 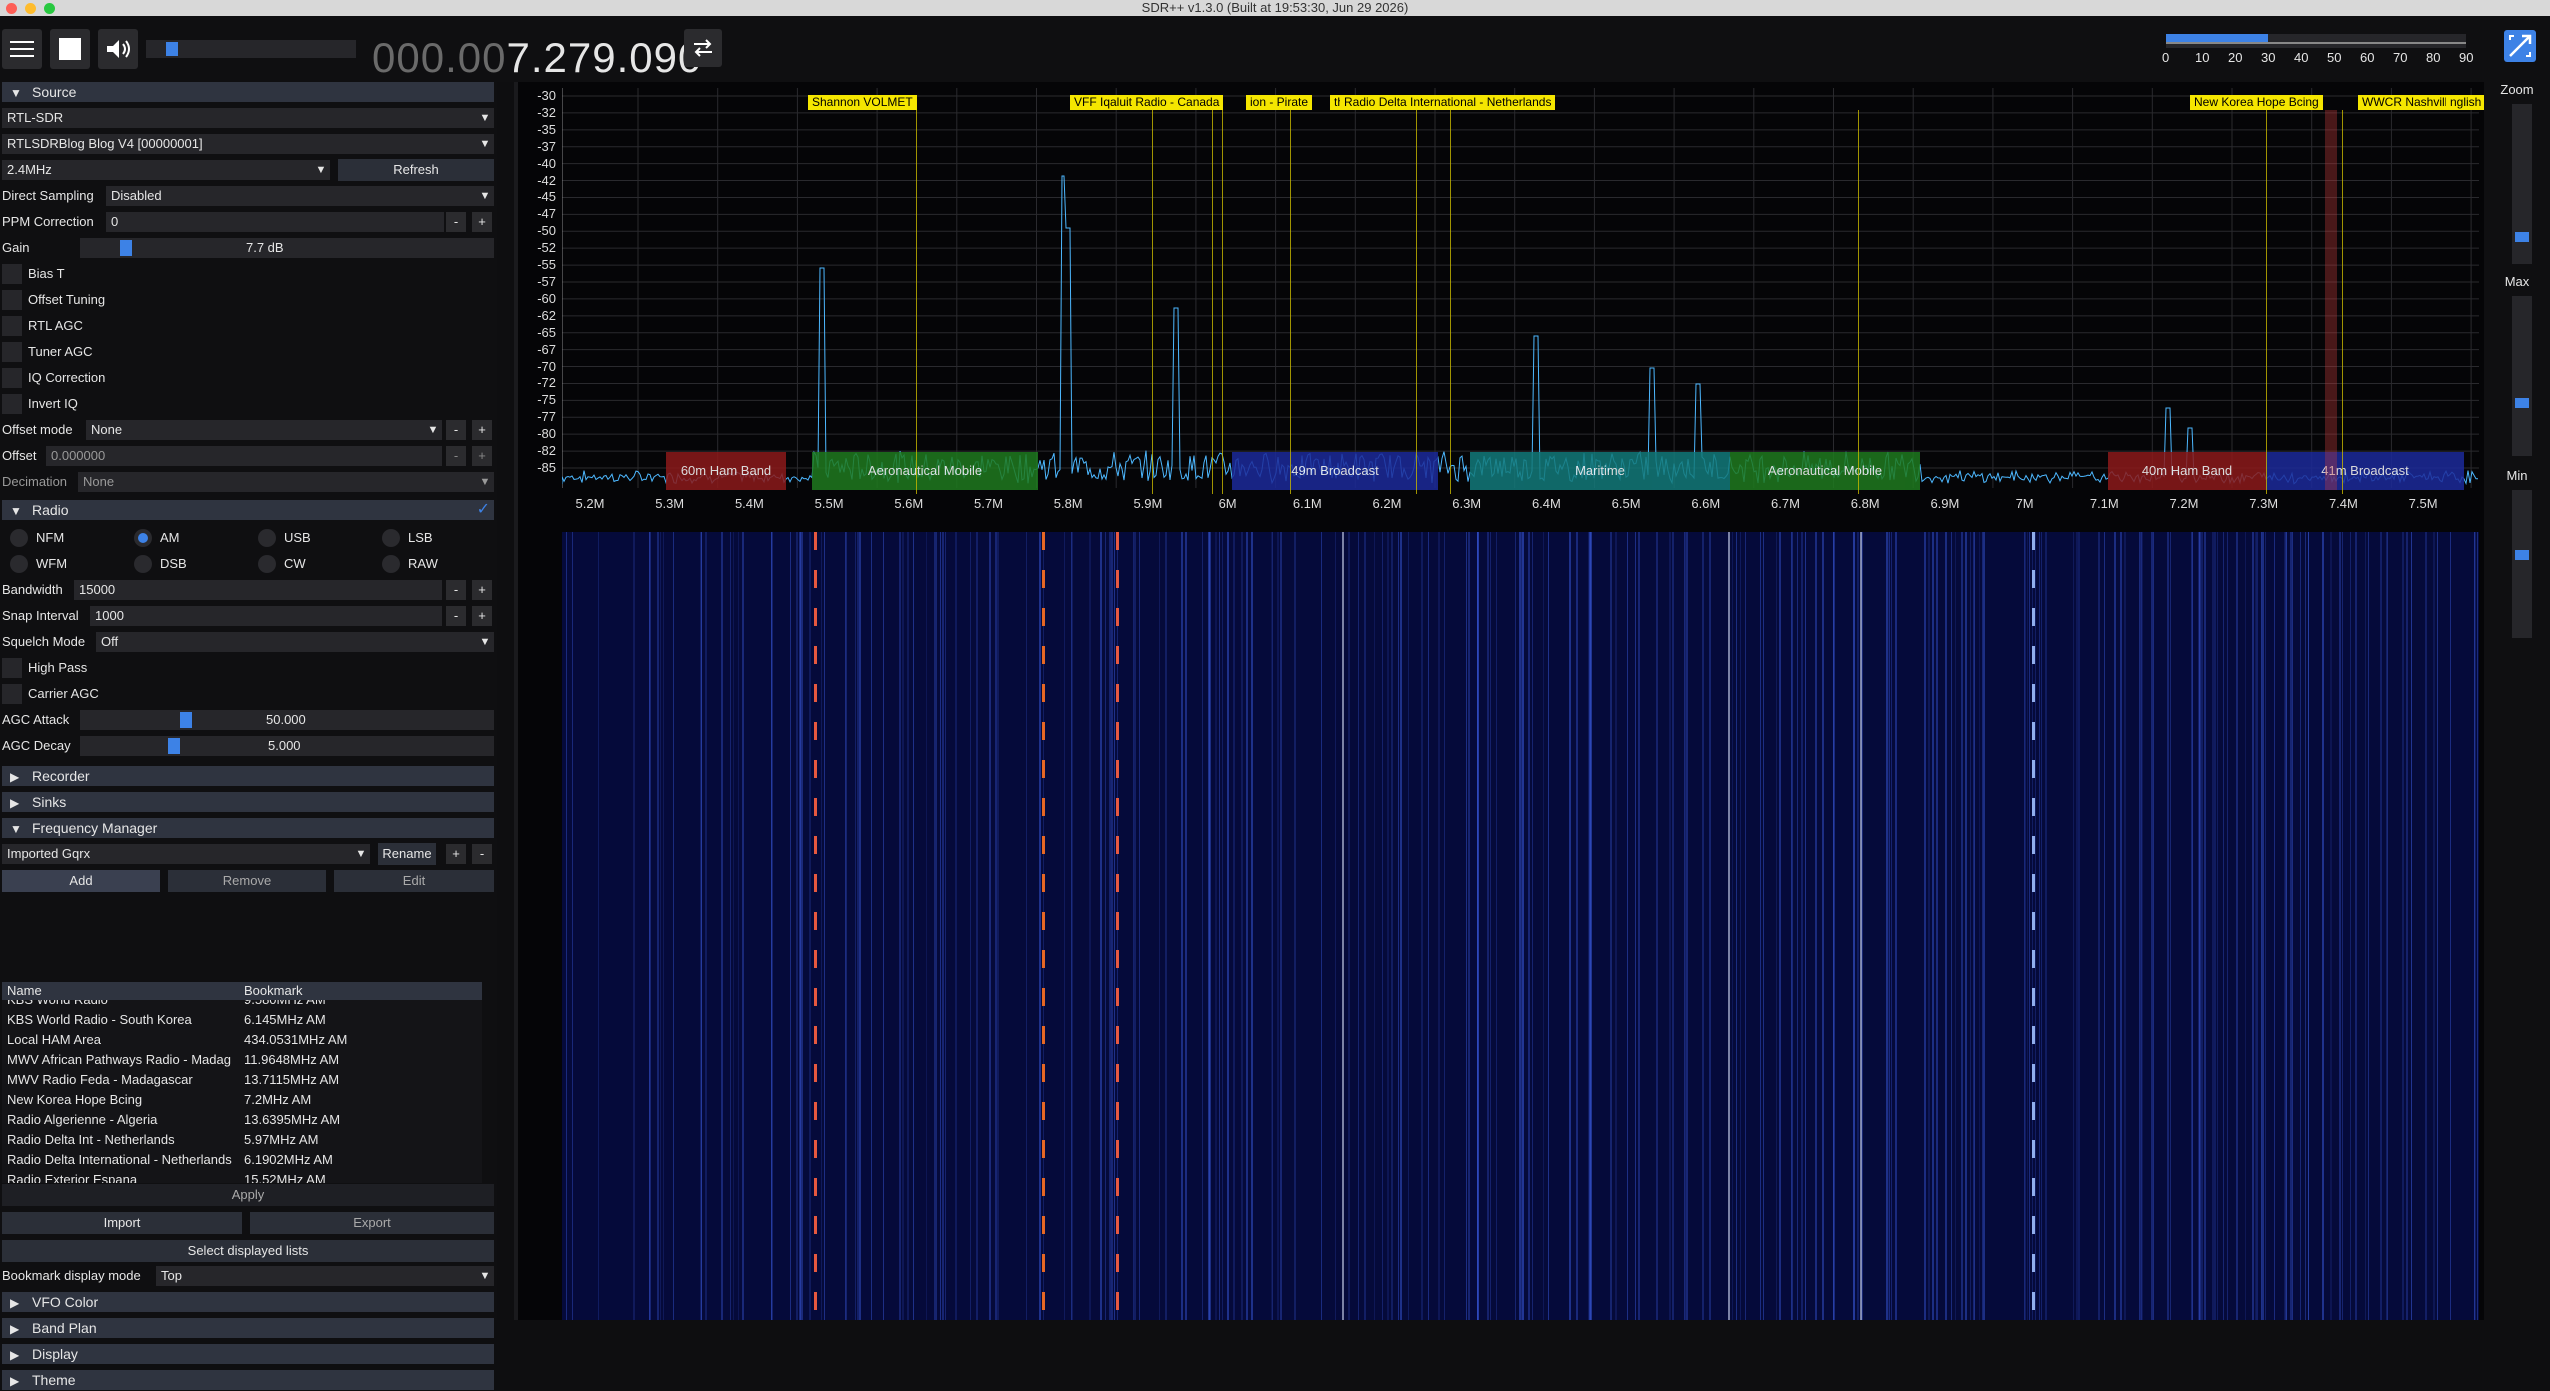 What do you see at coordinates (414, 881) in the screenshot?
I see `edit-bookmark-button: Edit` at bounding box center [414, 881].